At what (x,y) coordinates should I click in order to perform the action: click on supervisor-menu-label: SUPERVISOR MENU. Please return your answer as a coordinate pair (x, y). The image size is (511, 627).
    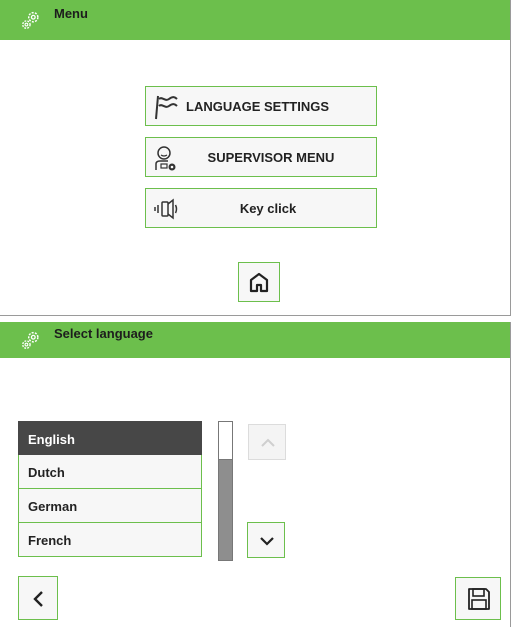
    Looking at the image, I should click on (271, 157).